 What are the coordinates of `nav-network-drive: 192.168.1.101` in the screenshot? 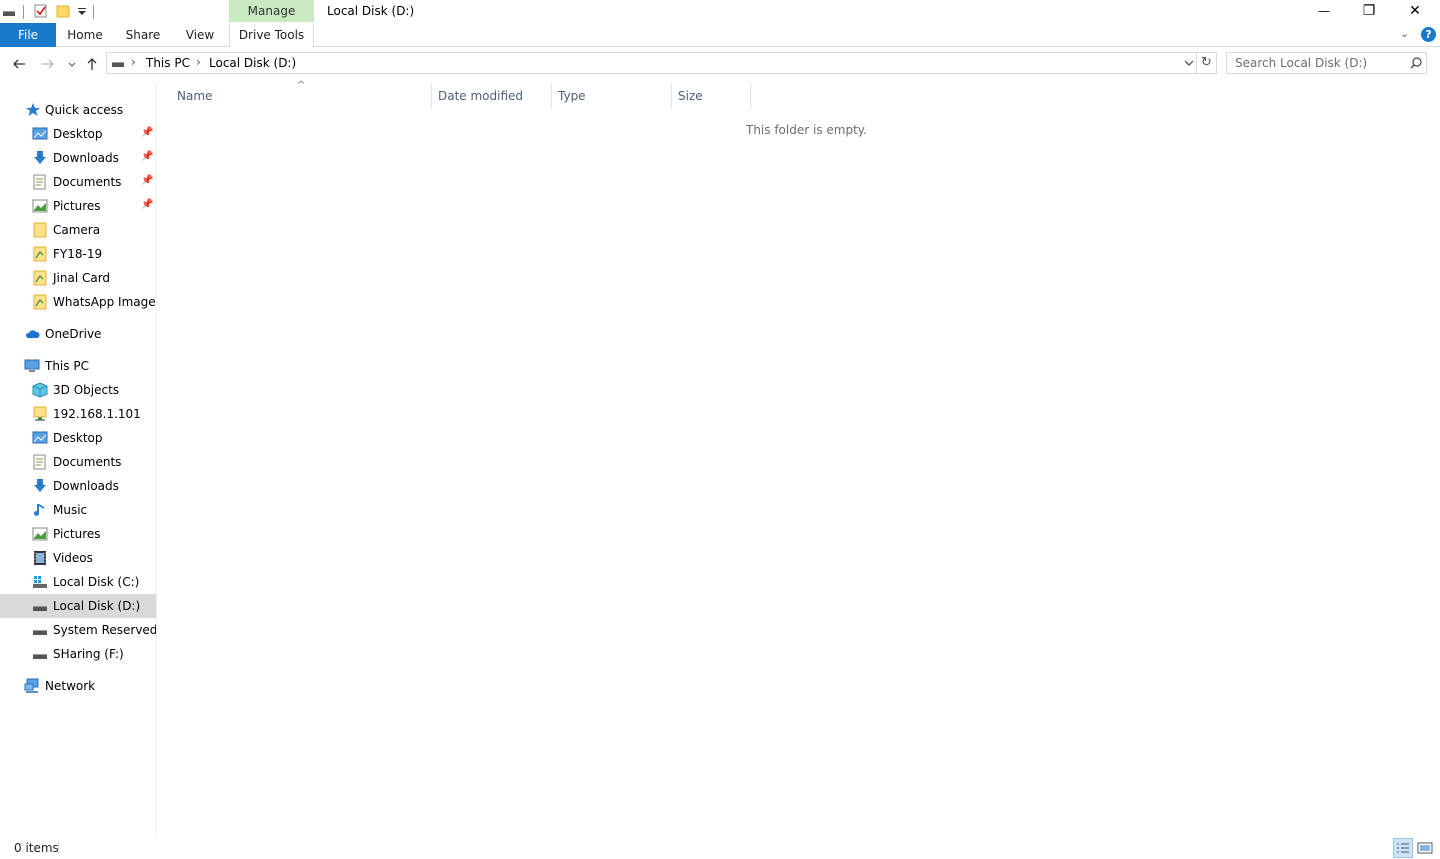 It's located at (78, 414).